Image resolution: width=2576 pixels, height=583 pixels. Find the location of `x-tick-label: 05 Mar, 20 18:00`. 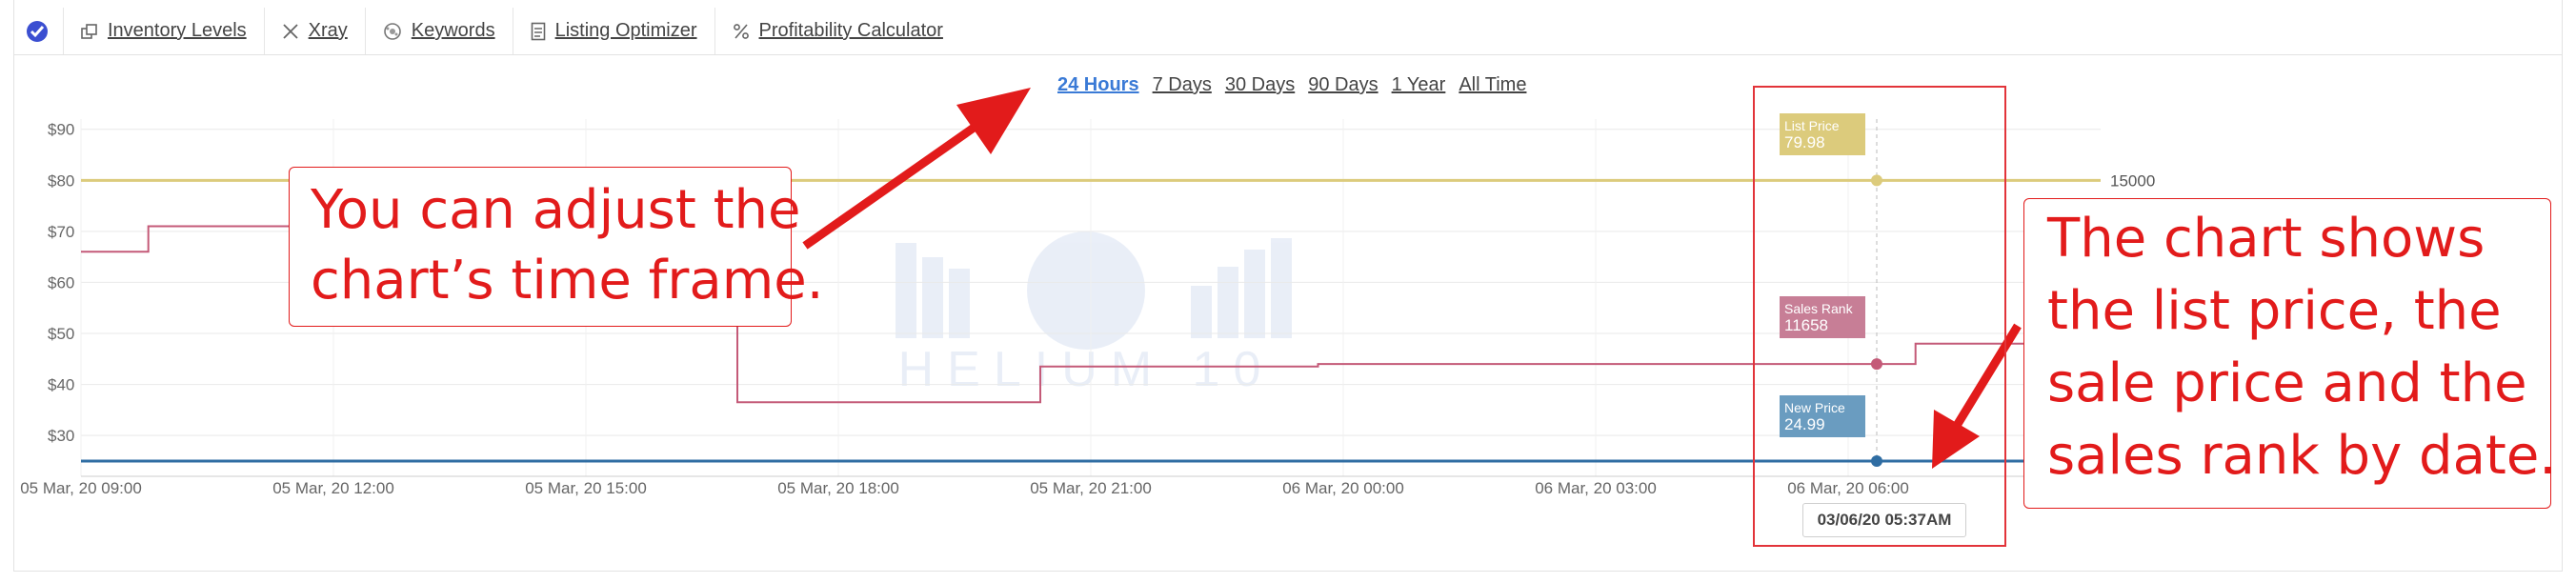

x-tick-label: 05 Mar, 20 18:00 is located at coordinates (838, 488).